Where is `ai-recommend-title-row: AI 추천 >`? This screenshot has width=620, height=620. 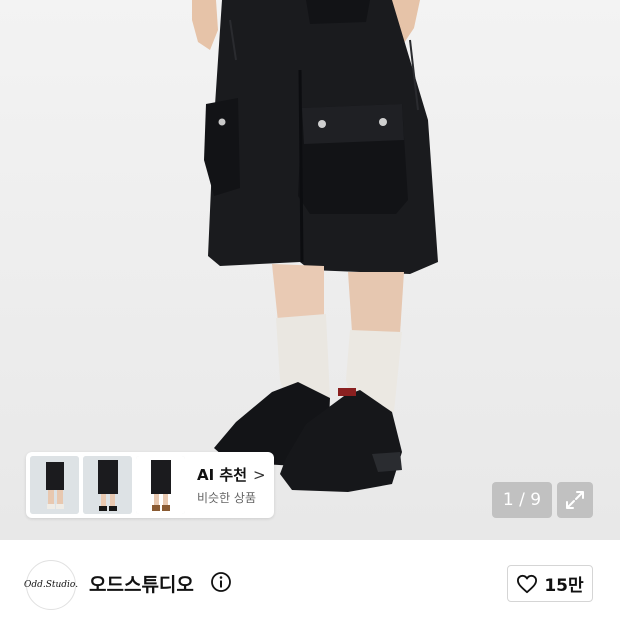 ai-recommend-title-row: AI 추천 > is located at coordinates (231, 474).